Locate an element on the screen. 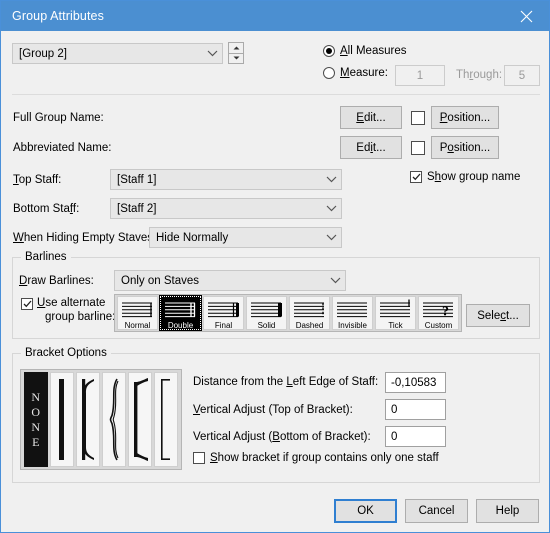 The width and height of the screenshot is (550, 533). bracket-style-piano-bracket is located at coordinates (140, 419).